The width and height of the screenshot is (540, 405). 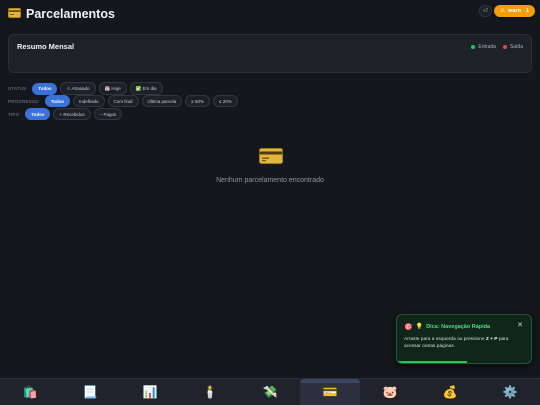 I want to click on tip-title: Dica: Navegação Rápida, so click(x=458, y=326).